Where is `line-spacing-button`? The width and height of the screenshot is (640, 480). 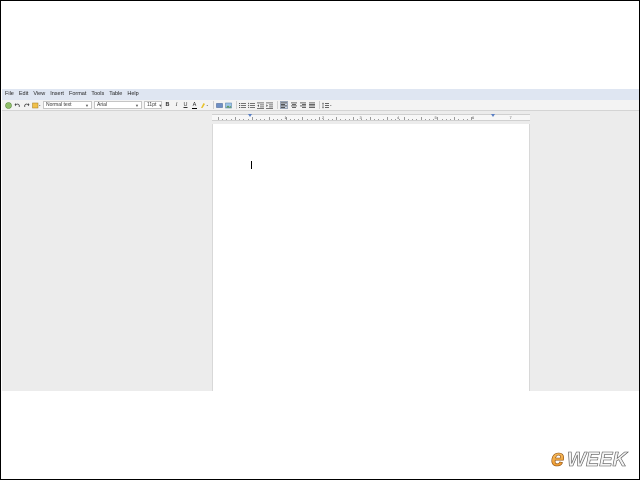
line-spacing-button is located at coordinates (327, 105).